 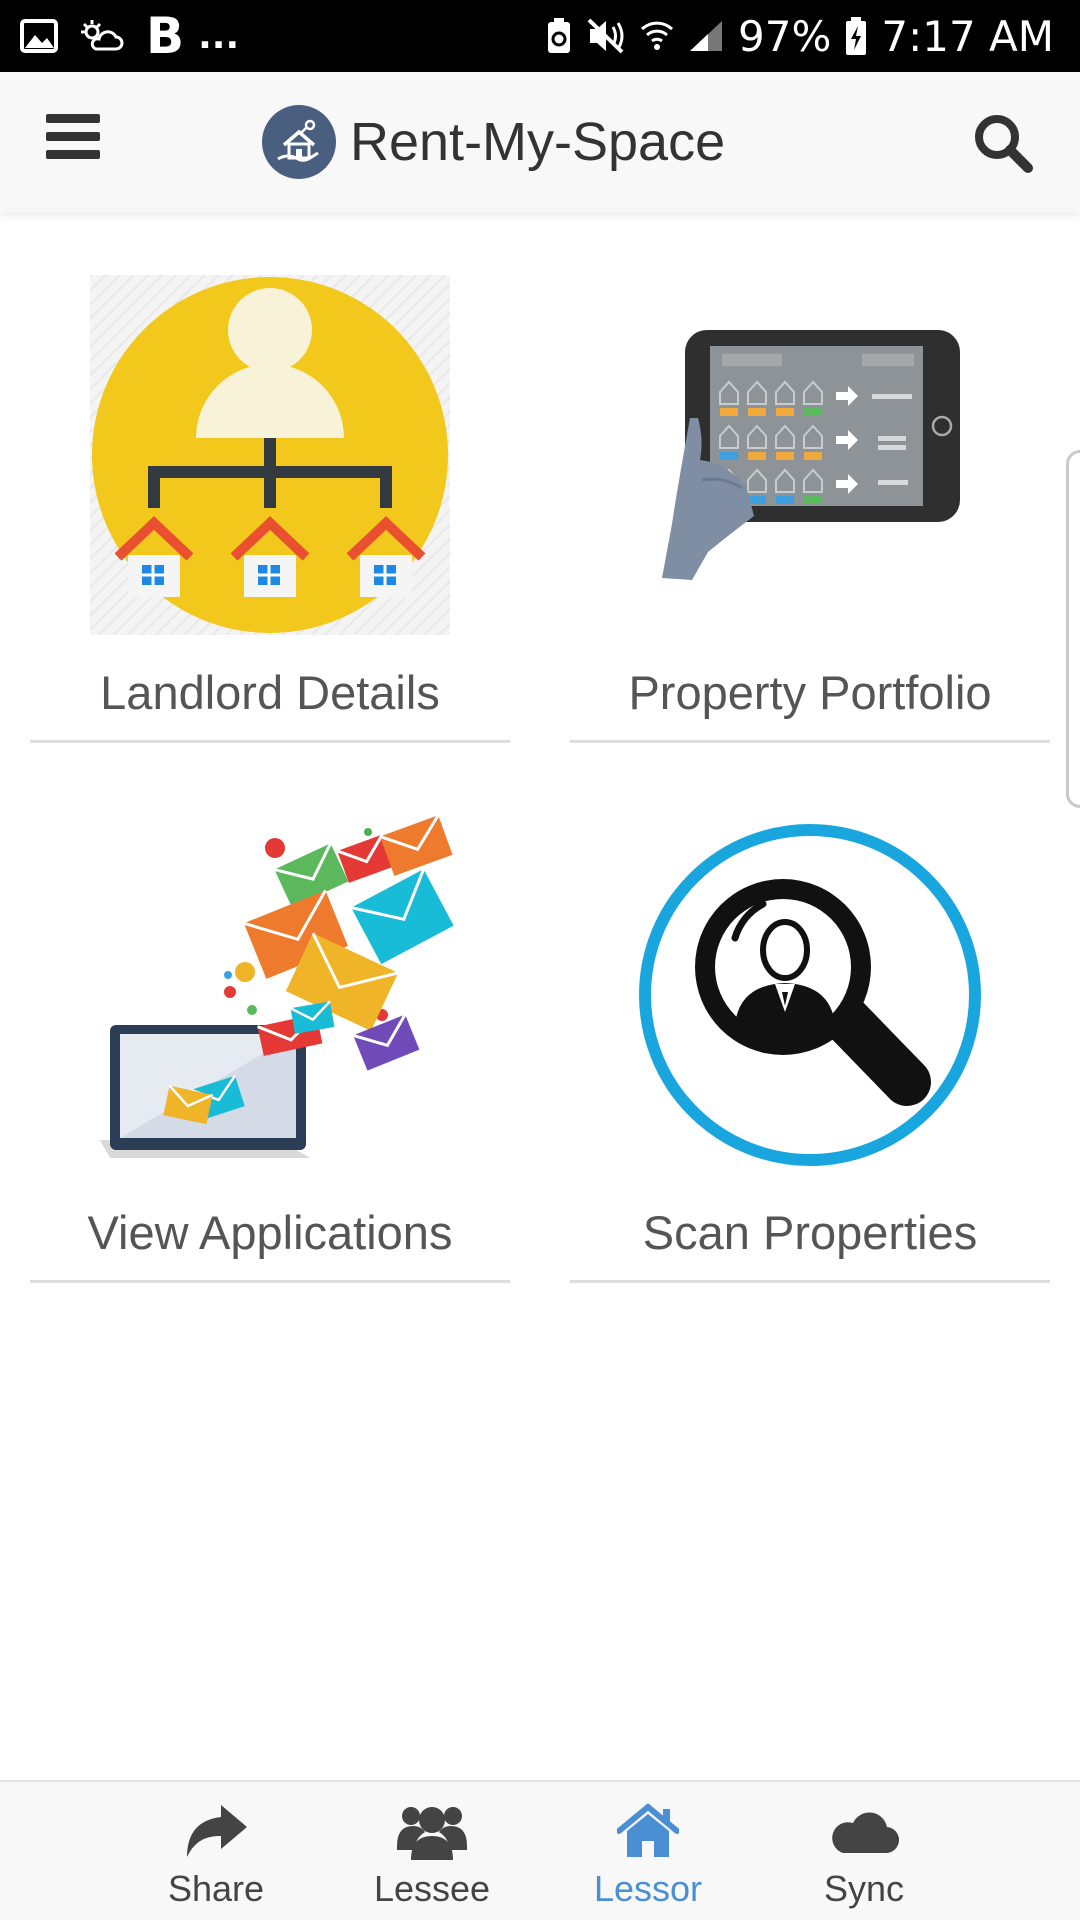 I want to click on nav-lessor: Lessor, so click(x=648, y=1851).